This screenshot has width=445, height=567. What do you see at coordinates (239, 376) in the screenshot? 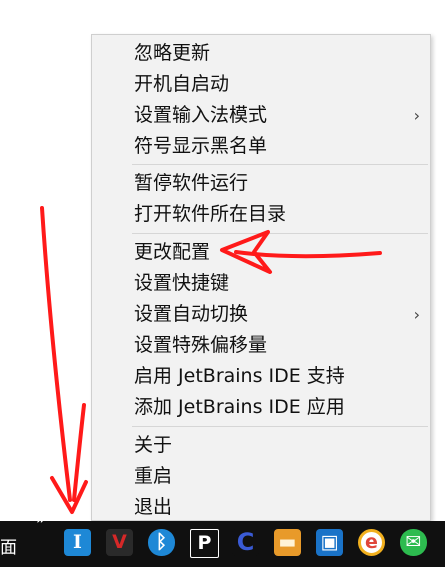
I see `menu-item-label: 启用 JetBrains IDE 支持` at bounding box center [239, 376].